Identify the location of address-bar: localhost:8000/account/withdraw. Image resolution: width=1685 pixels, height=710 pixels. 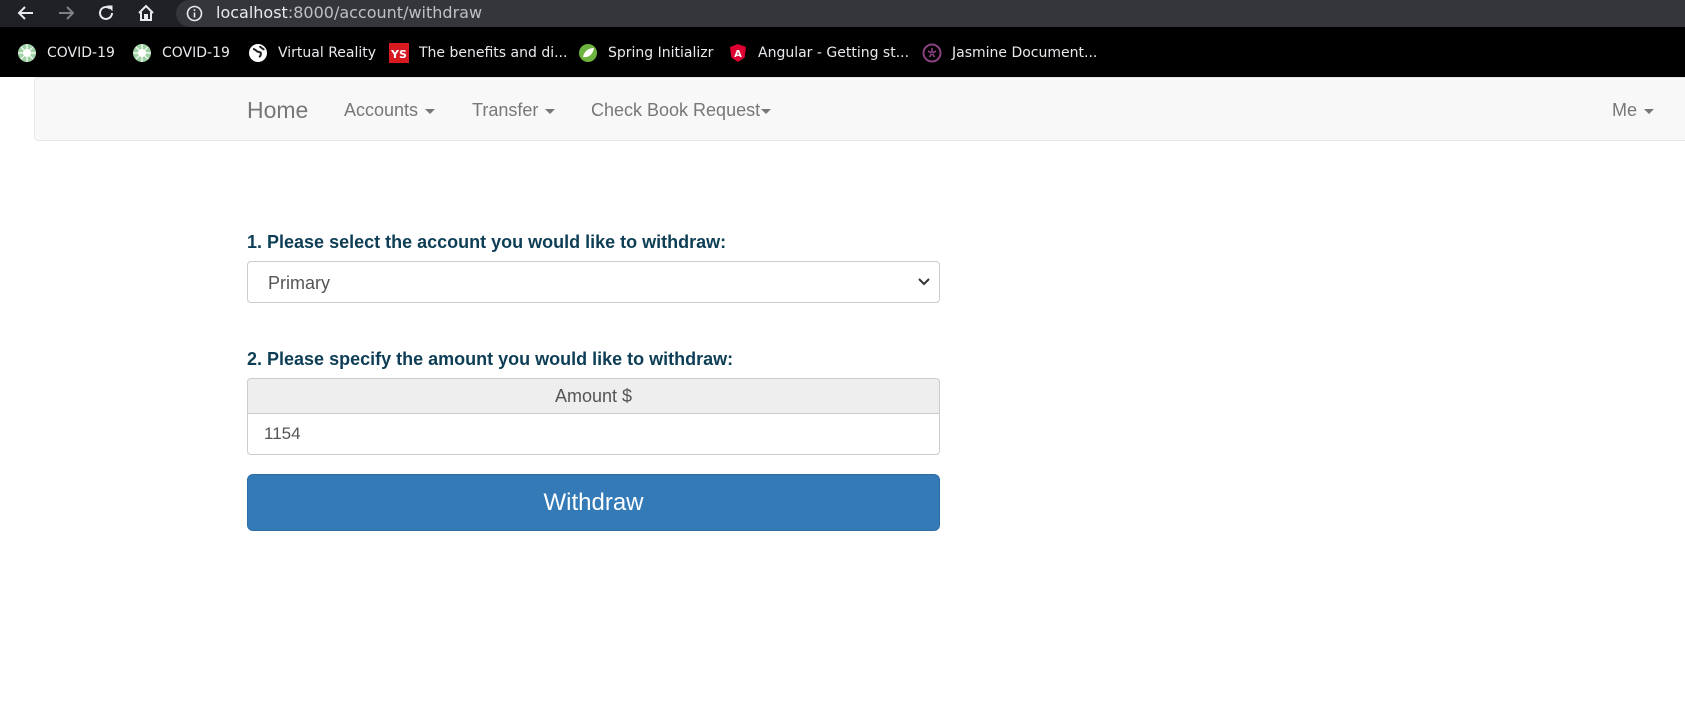
(930, 13).